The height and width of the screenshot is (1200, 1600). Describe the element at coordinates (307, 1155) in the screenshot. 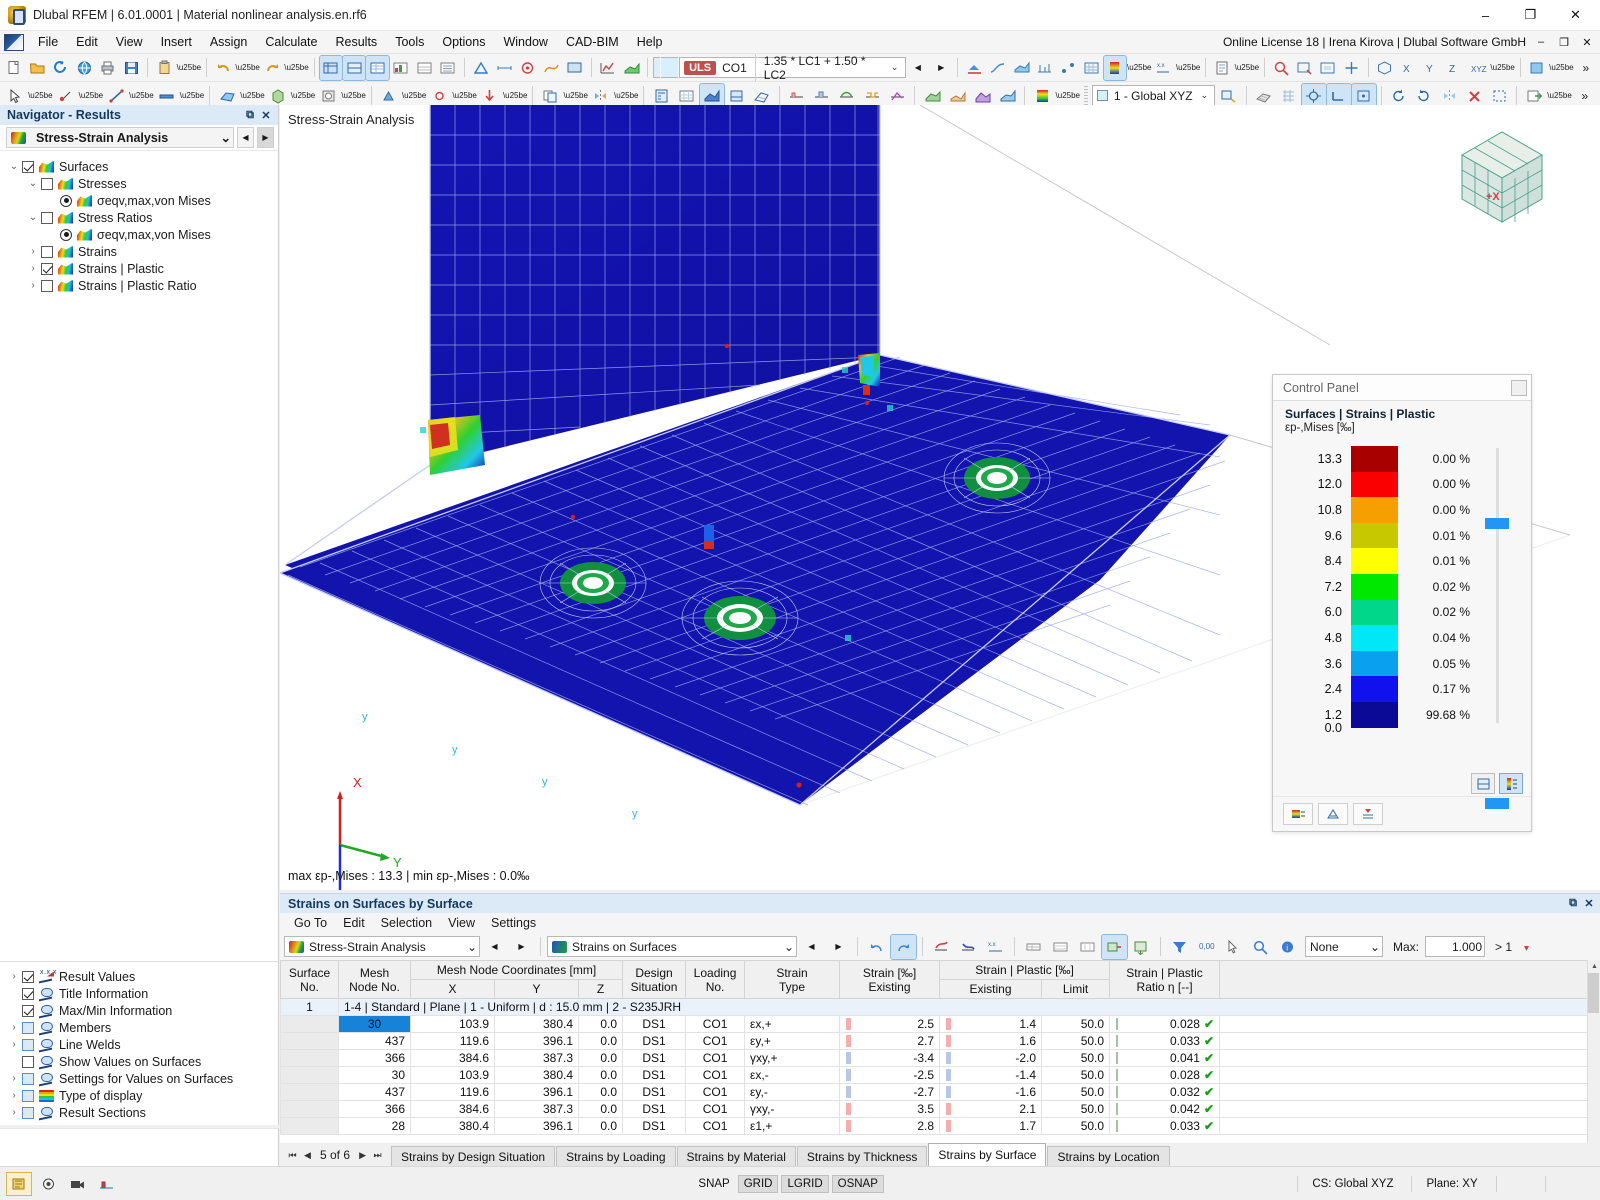

I see `pager-prev-button: ◀` at that location.